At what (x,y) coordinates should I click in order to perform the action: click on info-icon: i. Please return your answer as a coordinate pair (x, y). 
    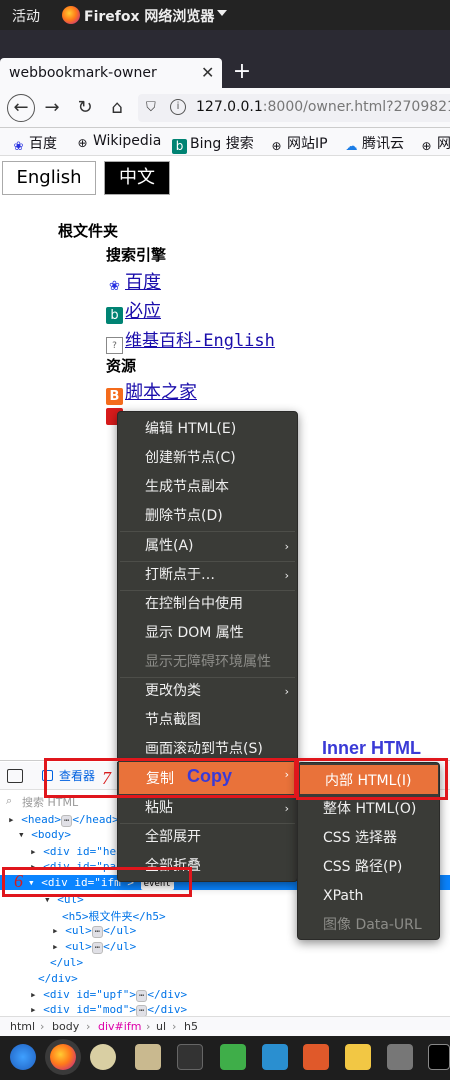
    Looking at the image, I should click on (178, 107).